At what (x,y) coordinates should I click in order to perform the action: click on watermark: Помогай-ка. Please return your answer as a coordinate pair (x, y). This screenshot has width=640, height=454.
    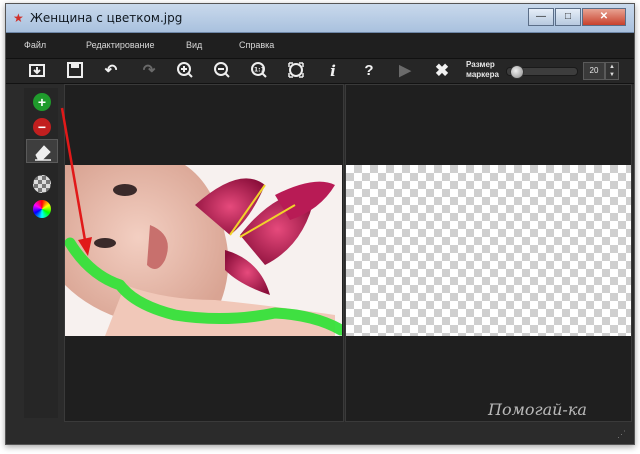
    Looking at the image, I should click on (537, 409).